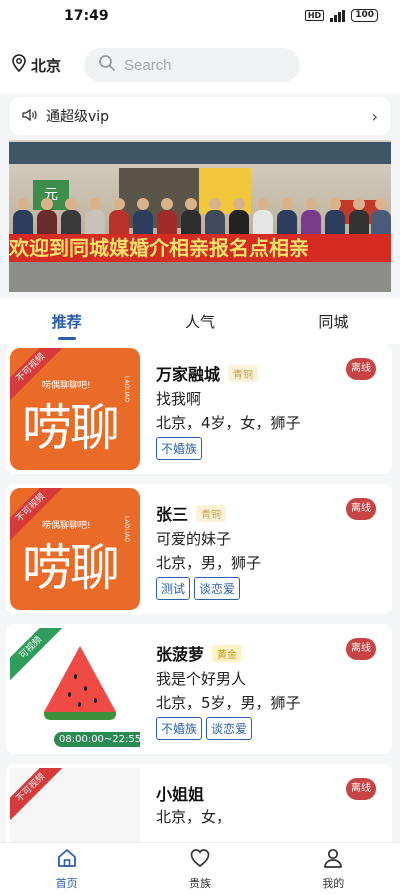  I want to click on search-placeholder: Search, so click(148, 65).